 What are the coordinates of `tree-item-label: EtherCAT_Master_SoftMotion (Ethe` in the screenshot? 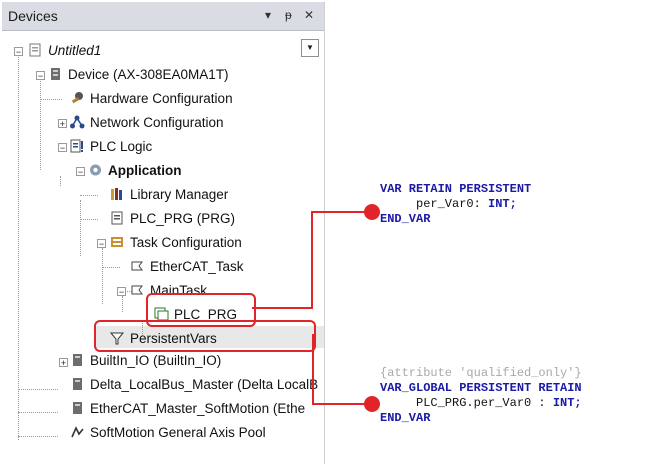 It's located at (198, 408).